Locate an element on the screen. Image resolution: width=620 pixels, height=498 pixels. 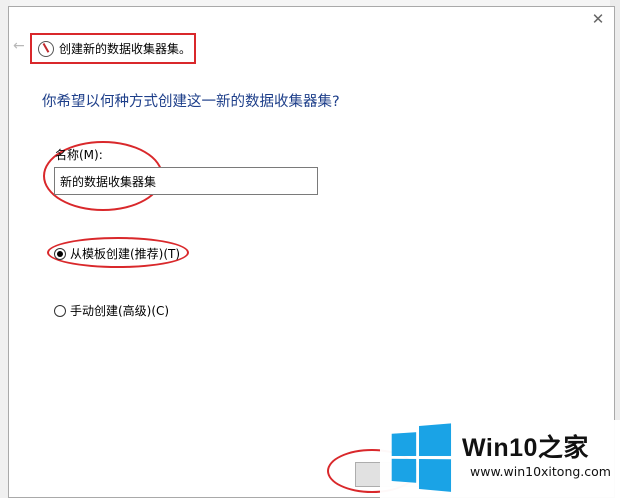
radio-button-unchecked is located at coordinates (60, 310).